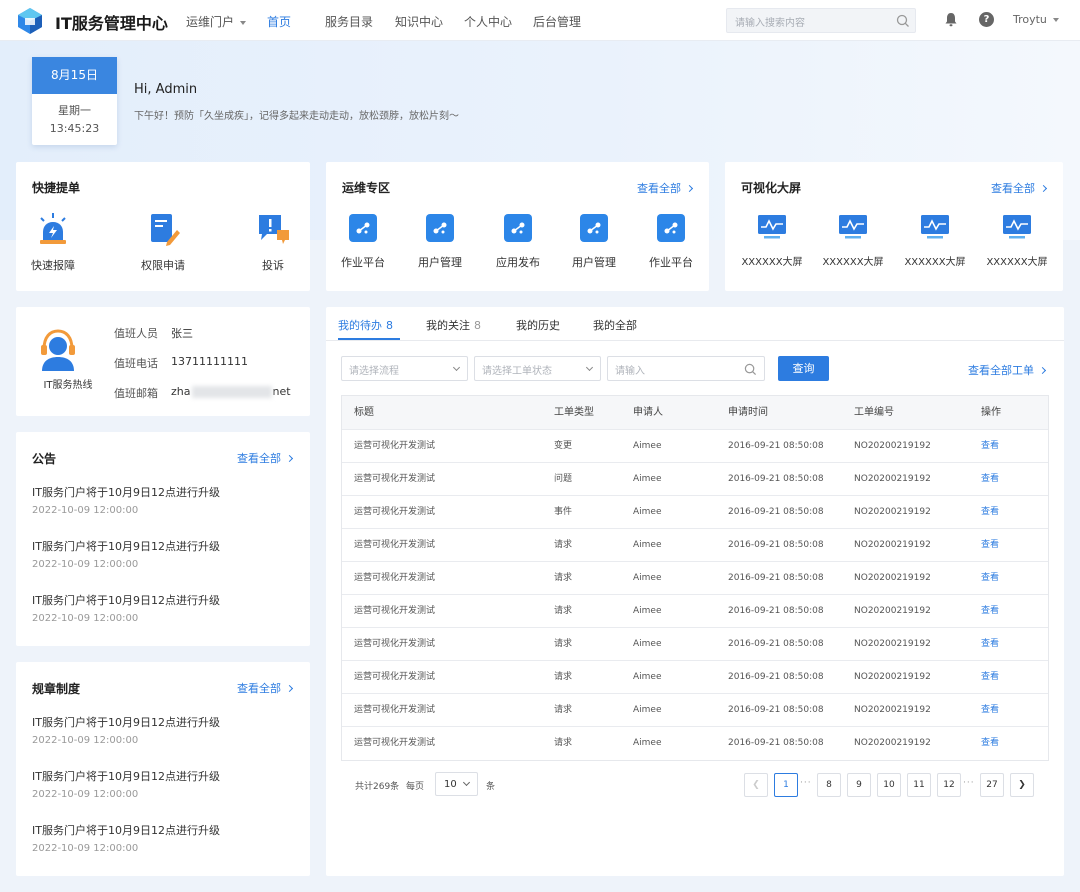  I want to click on page-9-button: 9, so click(859, 785).